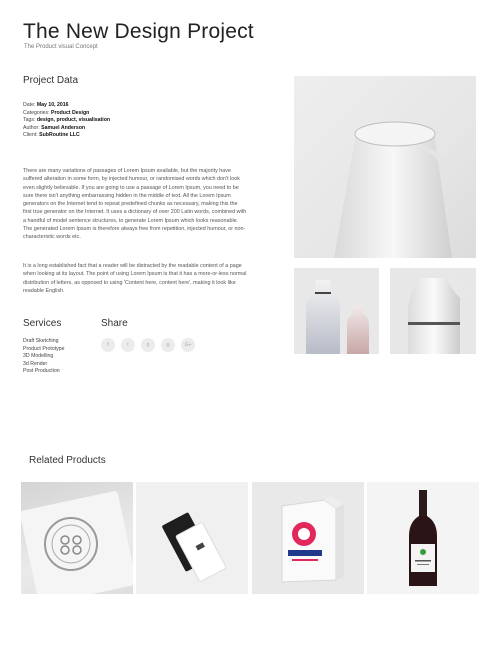  I want to click on services-heading: Services, so click(42, 323).